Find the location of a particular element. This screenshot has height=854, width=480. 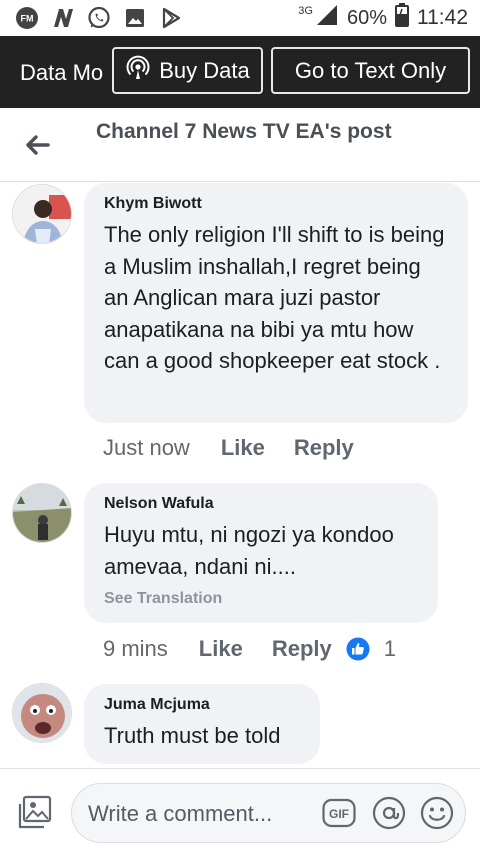

mention-icon is located at coordinates (389, 813).